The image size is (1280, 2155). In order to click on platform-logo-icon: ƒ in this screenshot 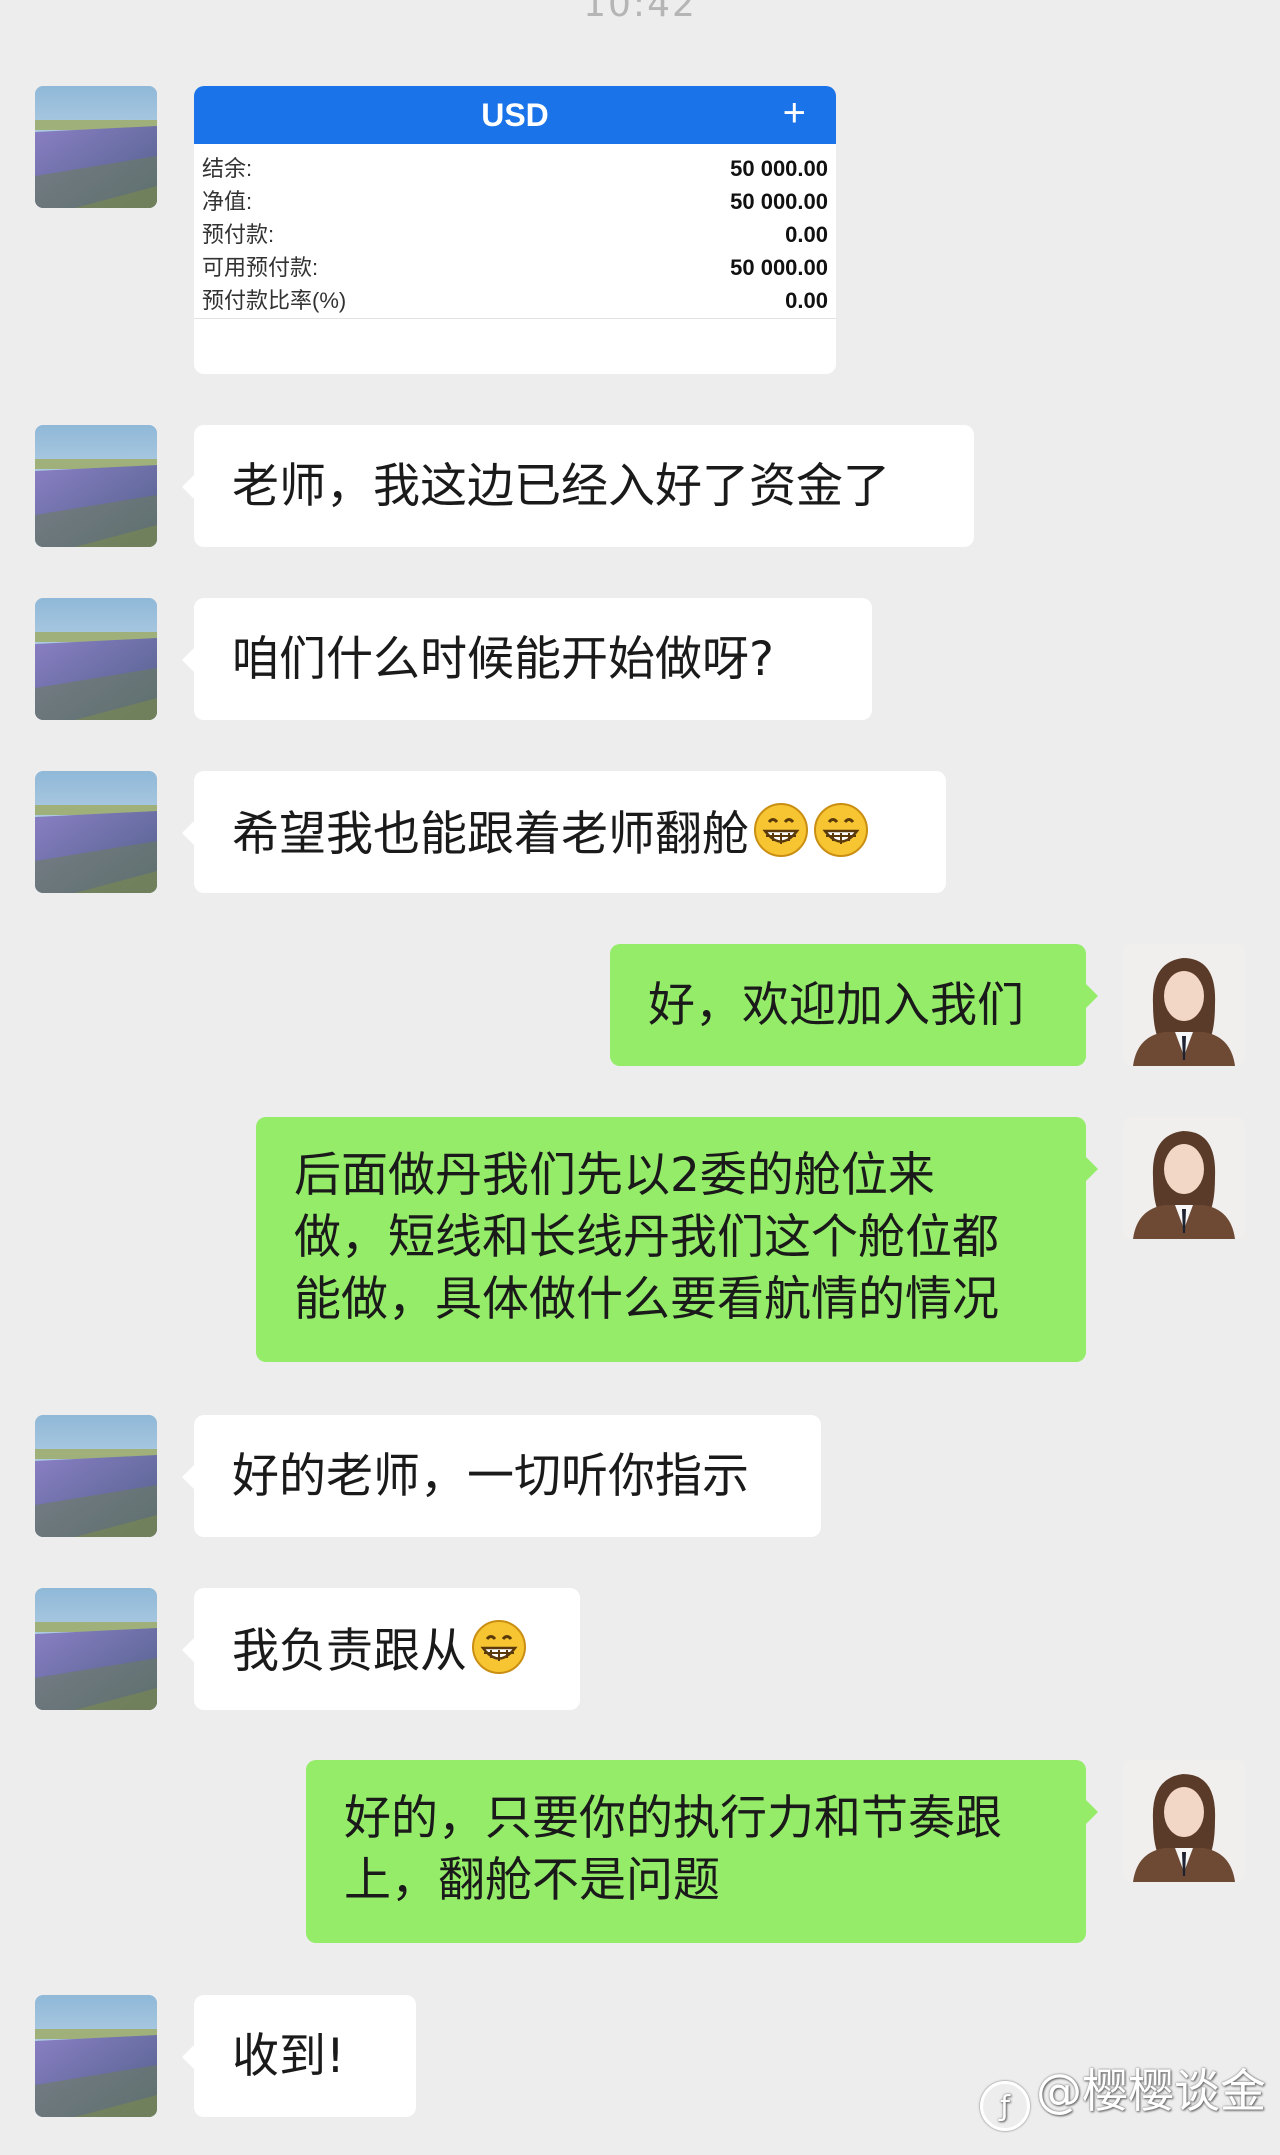, I will do `click(1005, 2106)`.